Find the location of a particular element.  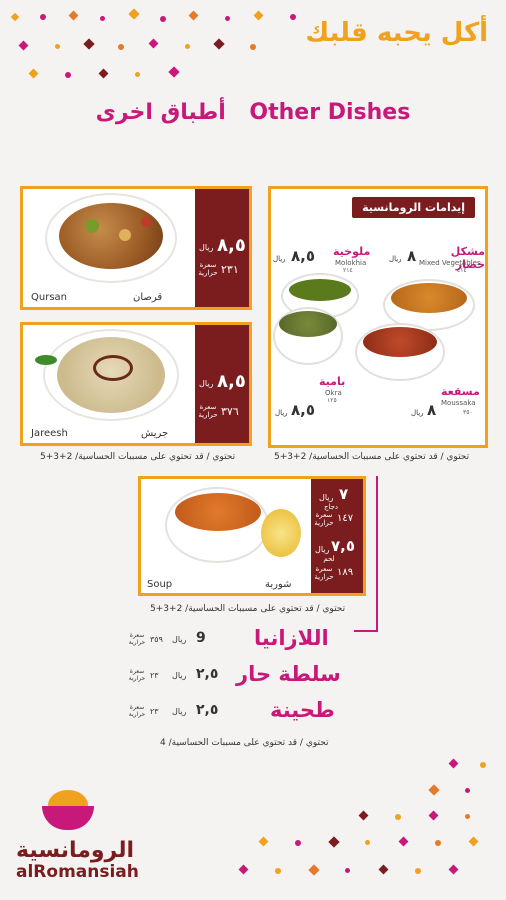

molokhia-name: ملوخية is located at coordinates (352, 251).